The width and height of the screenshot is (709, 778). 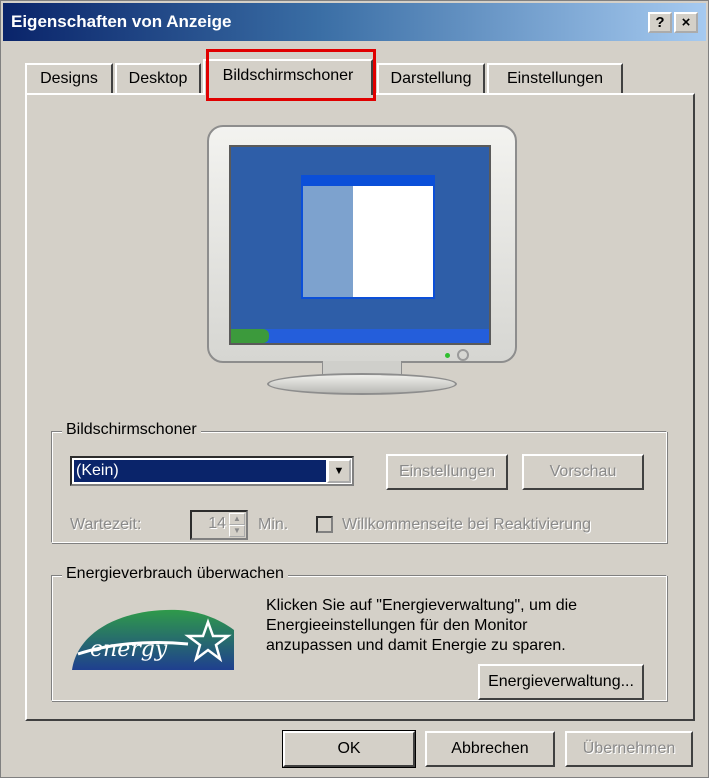 I want to click on monitor-power-button-icon, so click(x=463, y=355).